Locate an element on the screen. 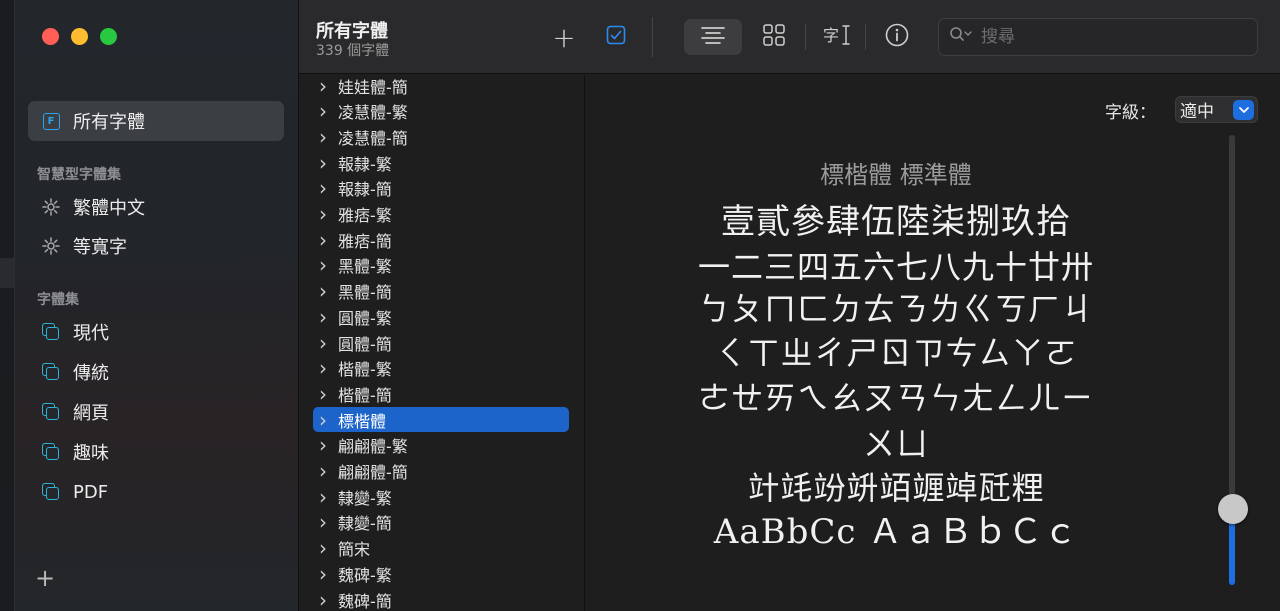  chevron-down-icon is located at coordinates (1243, 110).